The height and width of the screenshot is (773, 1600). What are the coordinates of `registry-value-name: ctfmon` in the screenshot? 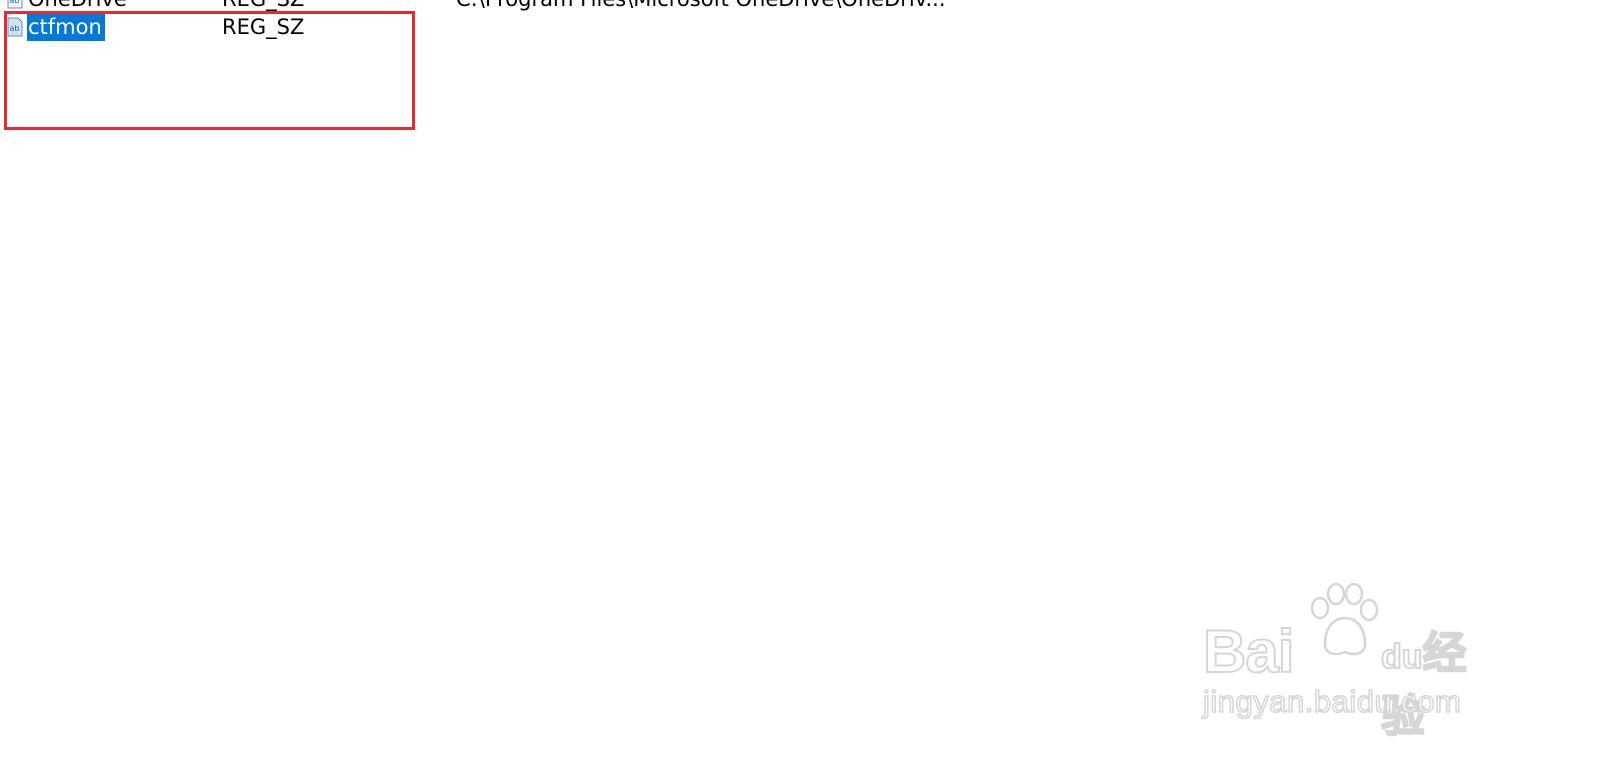 It's located at (66, 27).